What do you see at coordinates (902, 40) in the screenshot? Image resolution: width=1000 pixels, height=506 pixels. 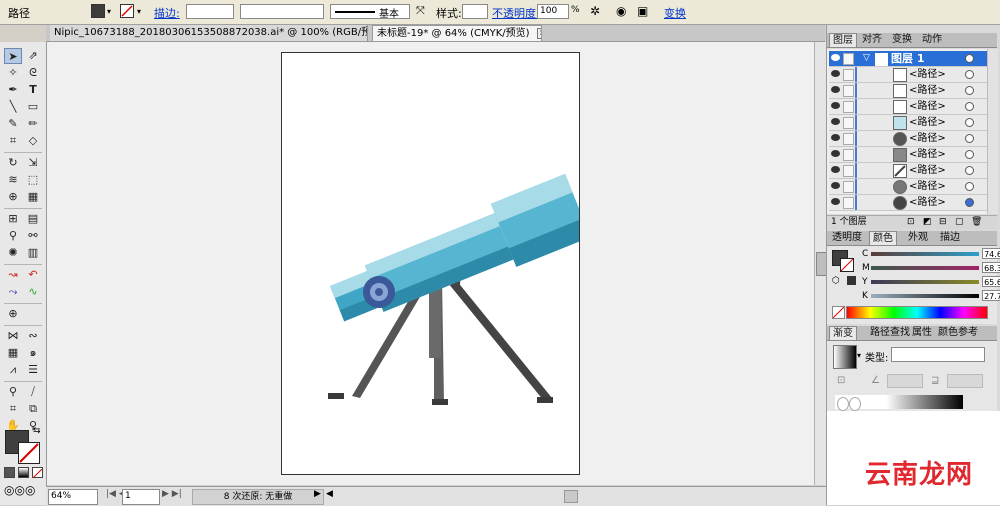 I see `tab-transform: 变换` at bounding box center [902, 40].